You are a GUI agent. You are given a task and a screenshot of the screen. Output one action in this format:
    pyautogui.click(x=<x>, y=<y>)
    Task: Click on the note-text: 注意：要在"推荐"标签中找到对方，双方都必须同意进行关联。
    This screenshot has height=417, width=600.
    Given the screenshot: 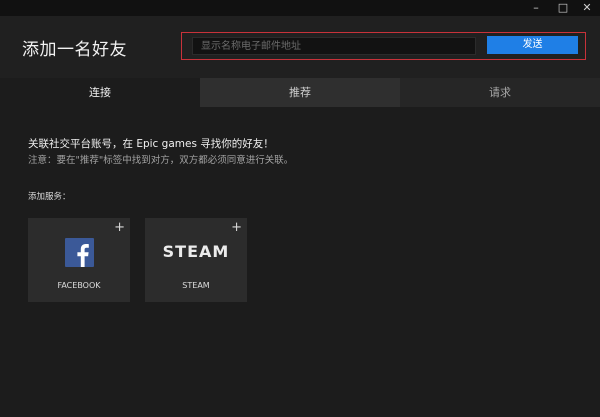 What is the action you would take?
    pyautogui.click(x=161, y=160)
    